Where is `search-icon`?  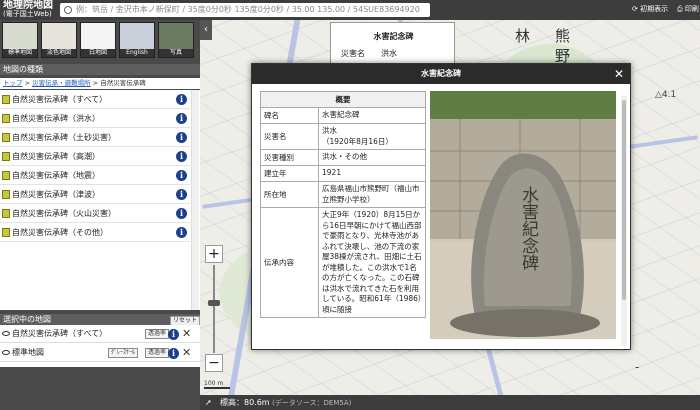 search-icon is located at coordinates (68, 10).